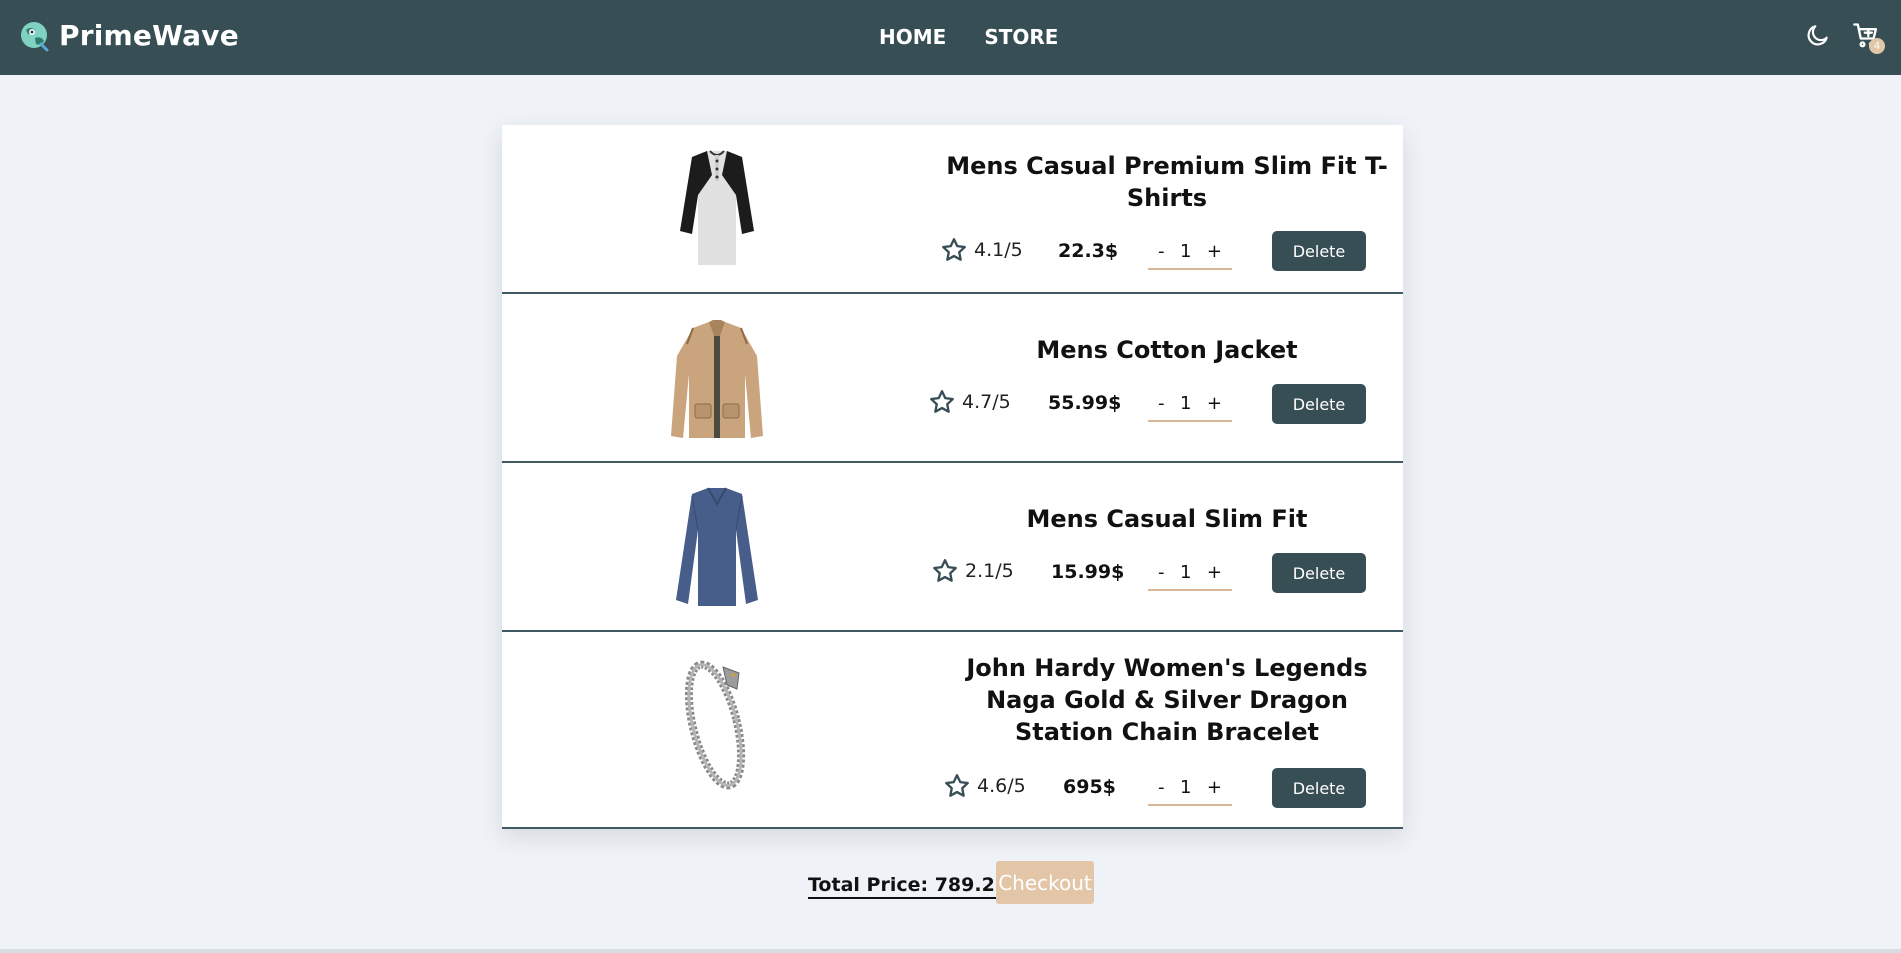 The height and width of the screenshot is (953, 1901). What do you see at coordinates (950, 951) in the screenshot?
I see `page-bottom-divider` at bounding box center [950, 951].